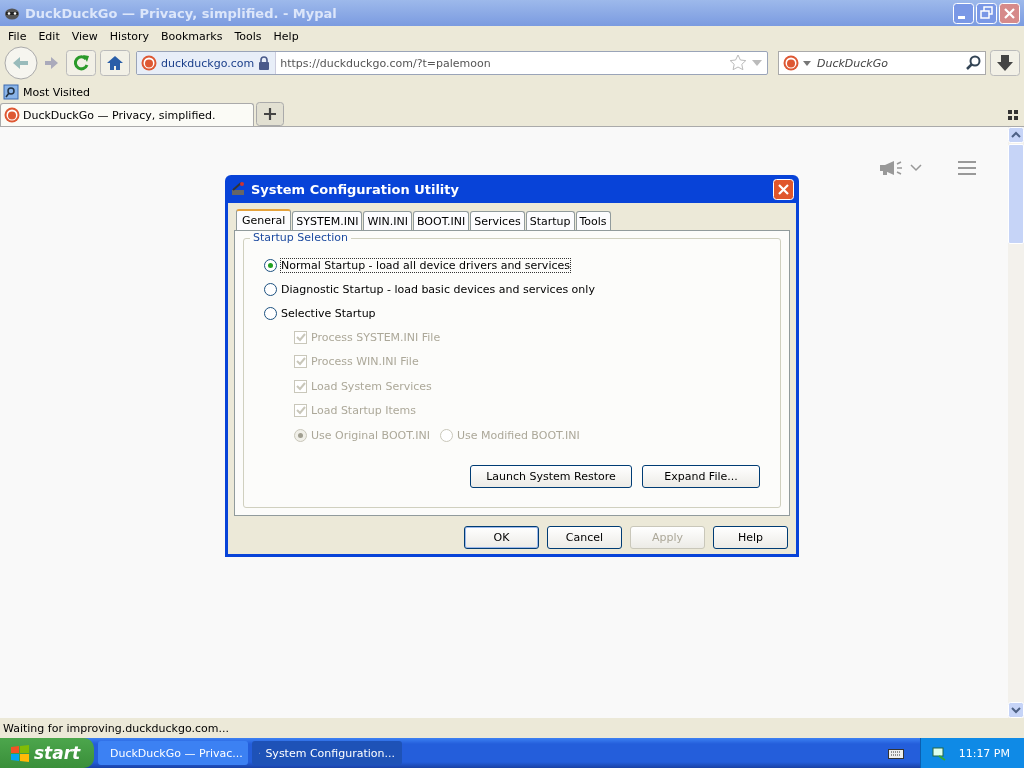  What do you see at coordinates (497, 220) in the screenshot?
I see `dialog-tab: Services` at bounding box center [497, 220].